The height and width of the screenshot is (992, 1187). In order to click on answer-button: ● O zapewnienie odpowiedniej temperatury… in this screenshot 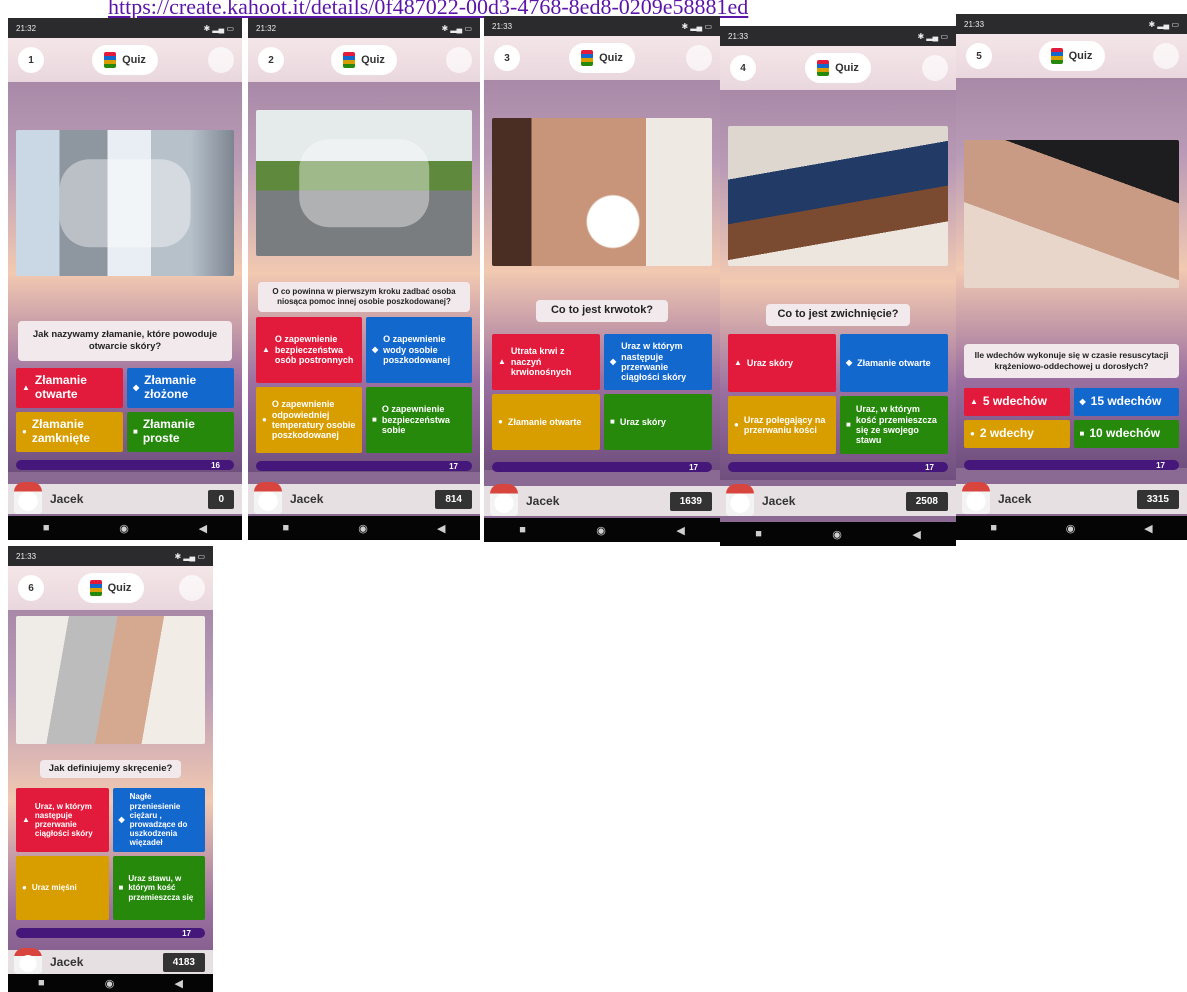, I will do `click(309, 420)`.